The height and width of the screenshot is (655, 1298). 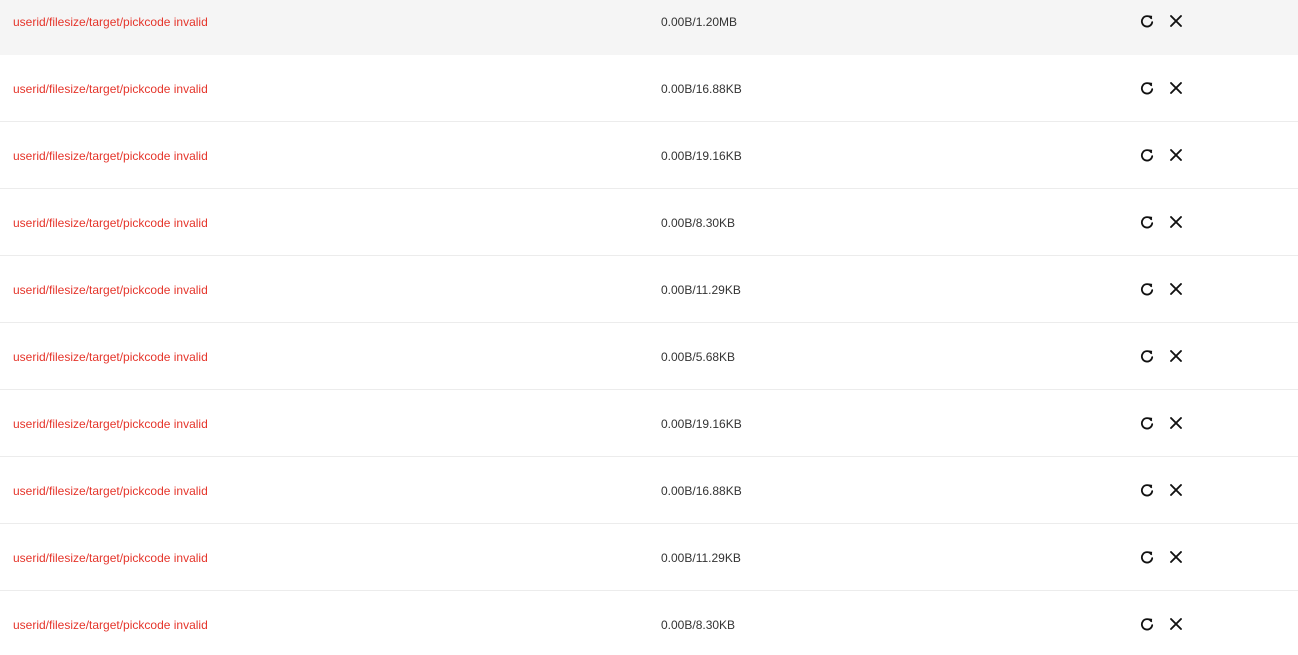 I want to click on transfer-size-text: 0.00B/1.20MB, so click(x=699, y=22).